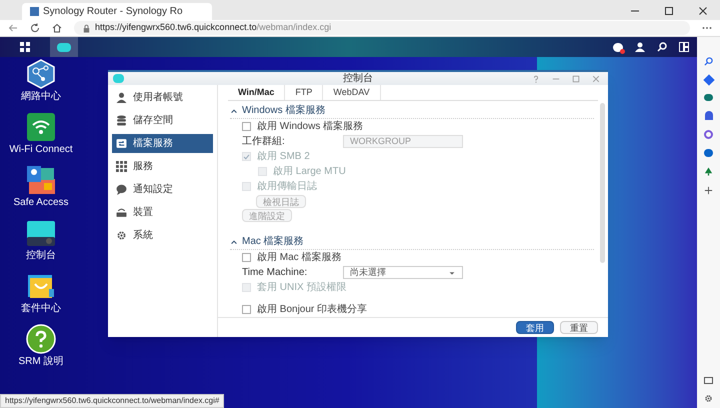 Image resolution: width=720 pixels, height=408 pixels. Describe the element at coordinates (708, 380) in the screenshot. I see `panel-icon` at that location.